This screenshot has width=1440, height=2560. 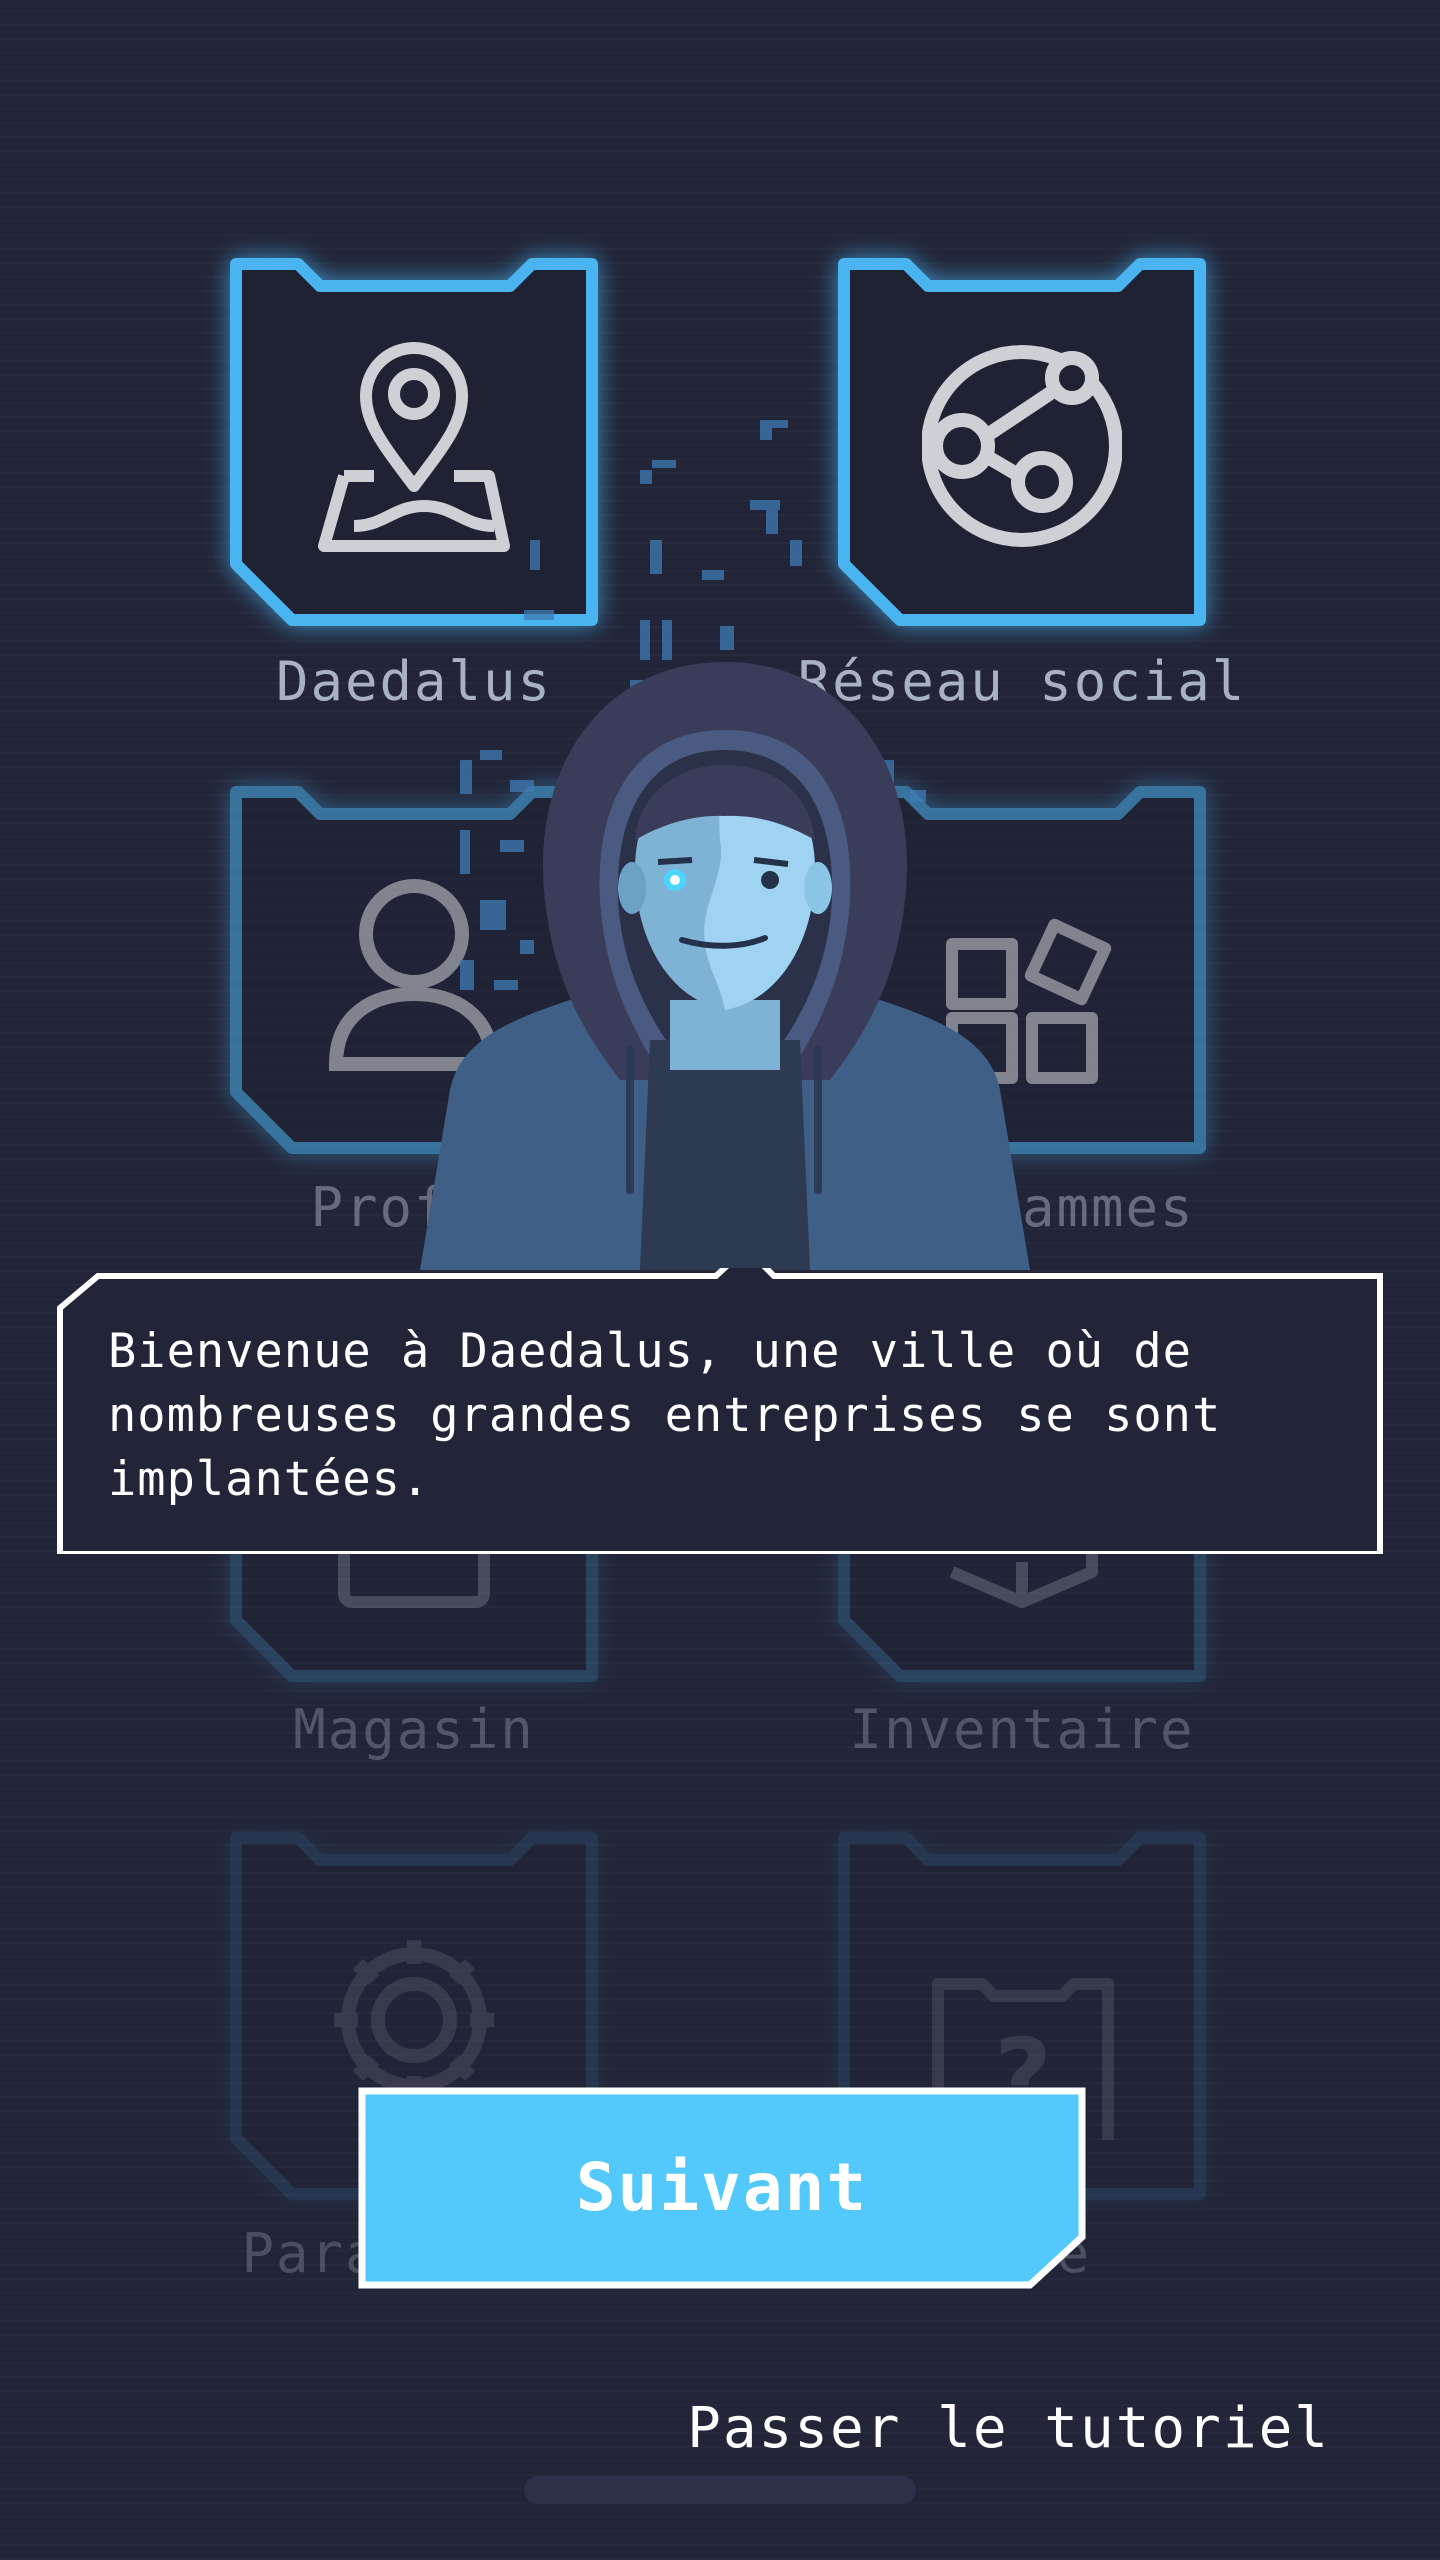 I want to click on skip-tutorial-link: Passer le tutoriel, so click(x=1008, y=2428).